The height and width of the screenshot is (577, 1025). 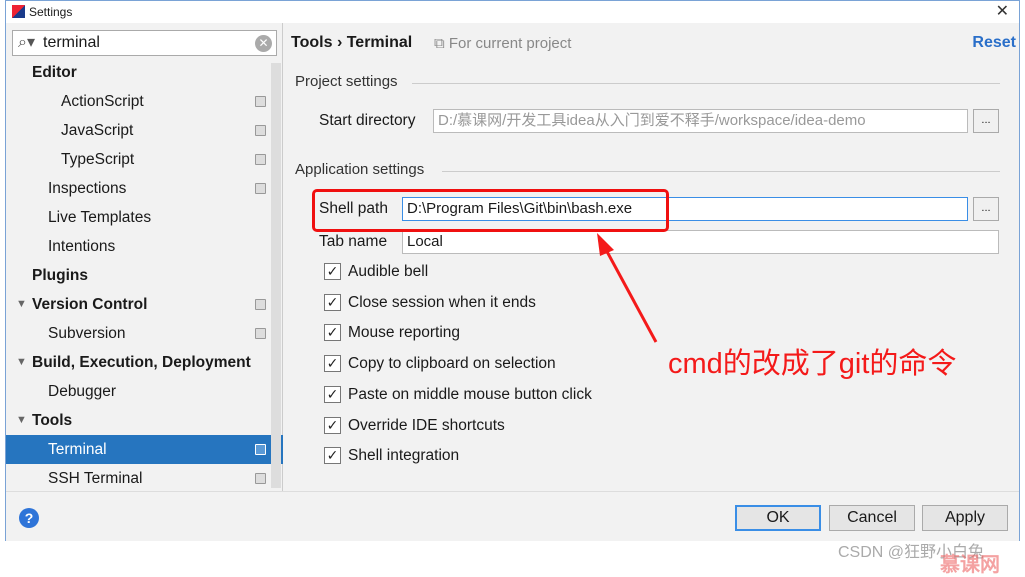 What do you see at coordinates (970, 565) in the screenshot?
I see `logo: 慕课网` at bounding box center [970, 565].